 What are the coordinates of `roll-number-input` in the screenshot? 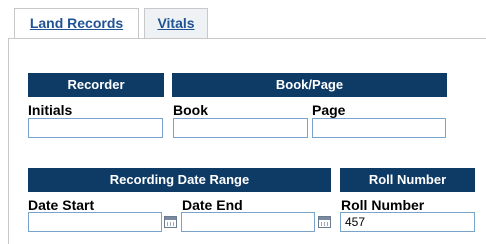 It's located at (407, 222).